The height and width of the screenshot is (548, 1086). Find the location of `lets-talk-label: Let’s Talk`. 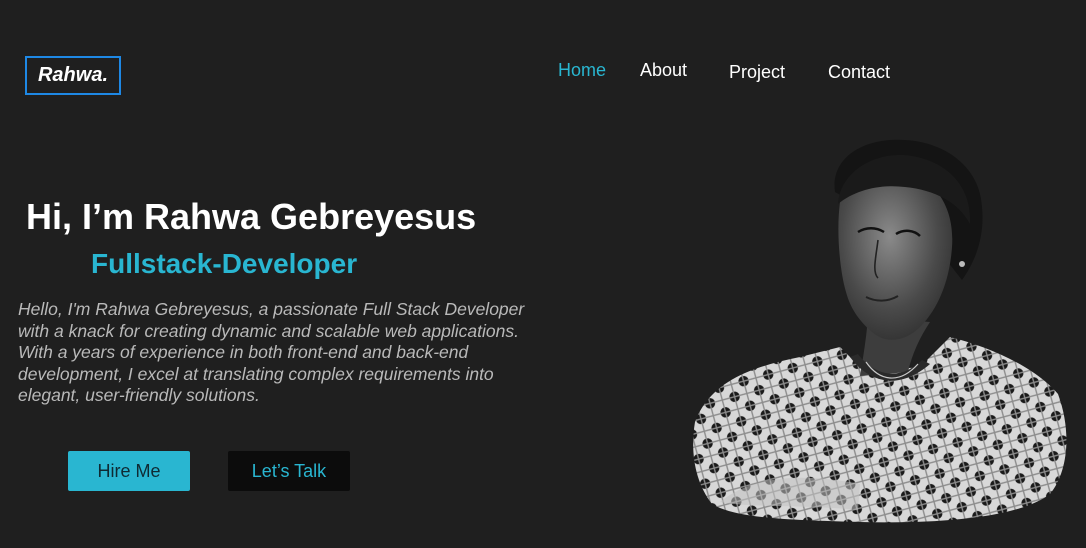

lets-talk-label: Let’s Talk is located at coordinates (289, 470).